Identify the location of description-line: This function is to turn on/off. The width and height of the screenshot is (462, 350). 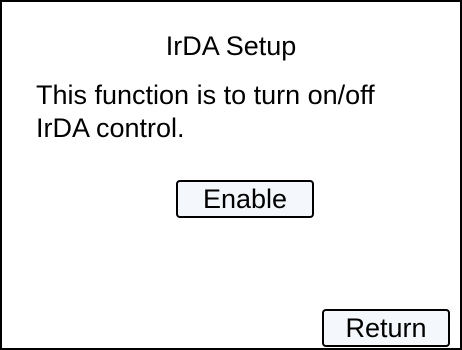
(205, 95).